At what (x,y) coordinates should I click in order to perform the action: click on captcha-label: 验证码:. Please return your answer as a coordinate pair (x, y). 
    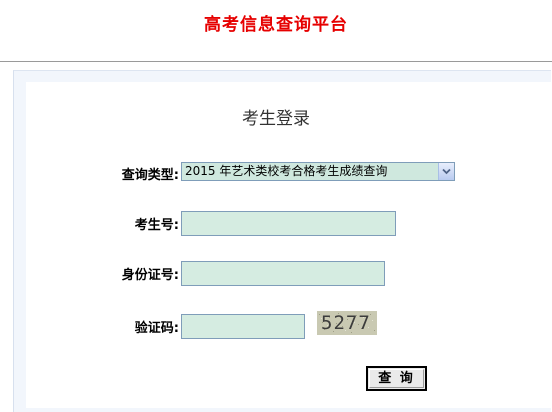
    Looking at the image, I should click on (156, 328).